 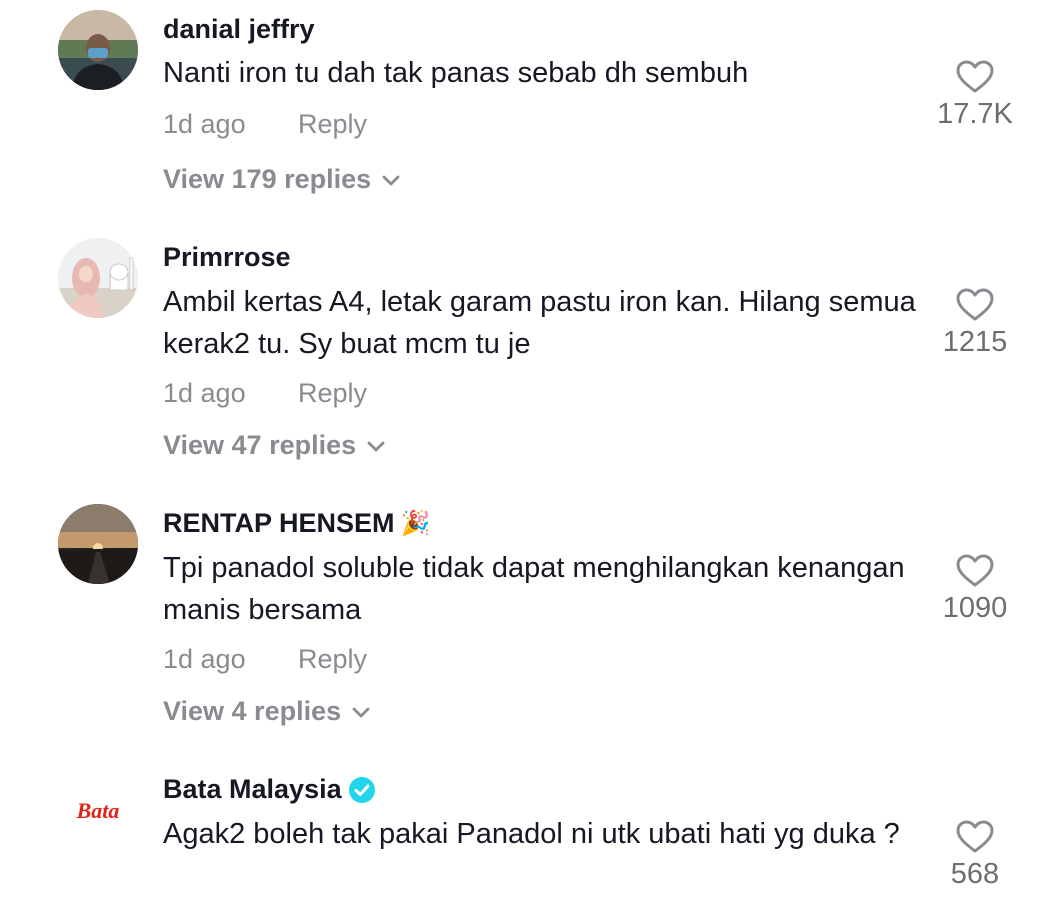 What do you see at coordinates (361, 789) in the screenshot?
I see `verified-badge-icon` at bounding box center [361, 789].